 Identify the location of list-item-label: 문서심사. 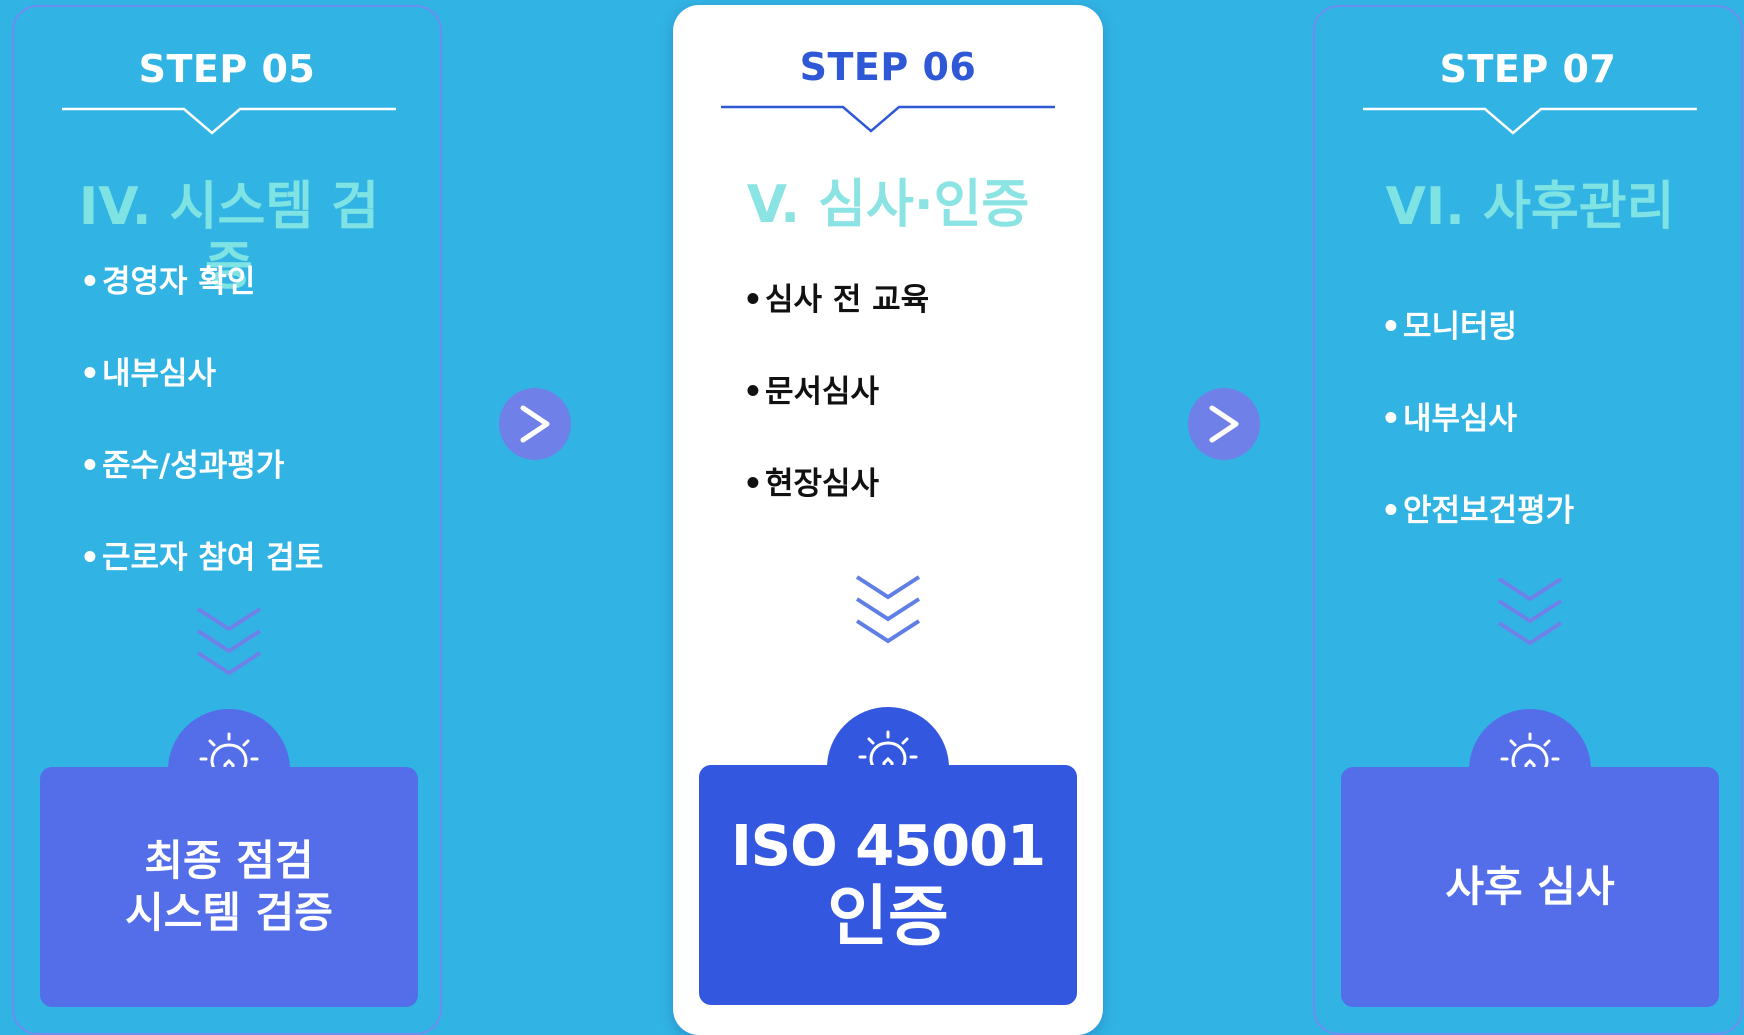
(822, 392).